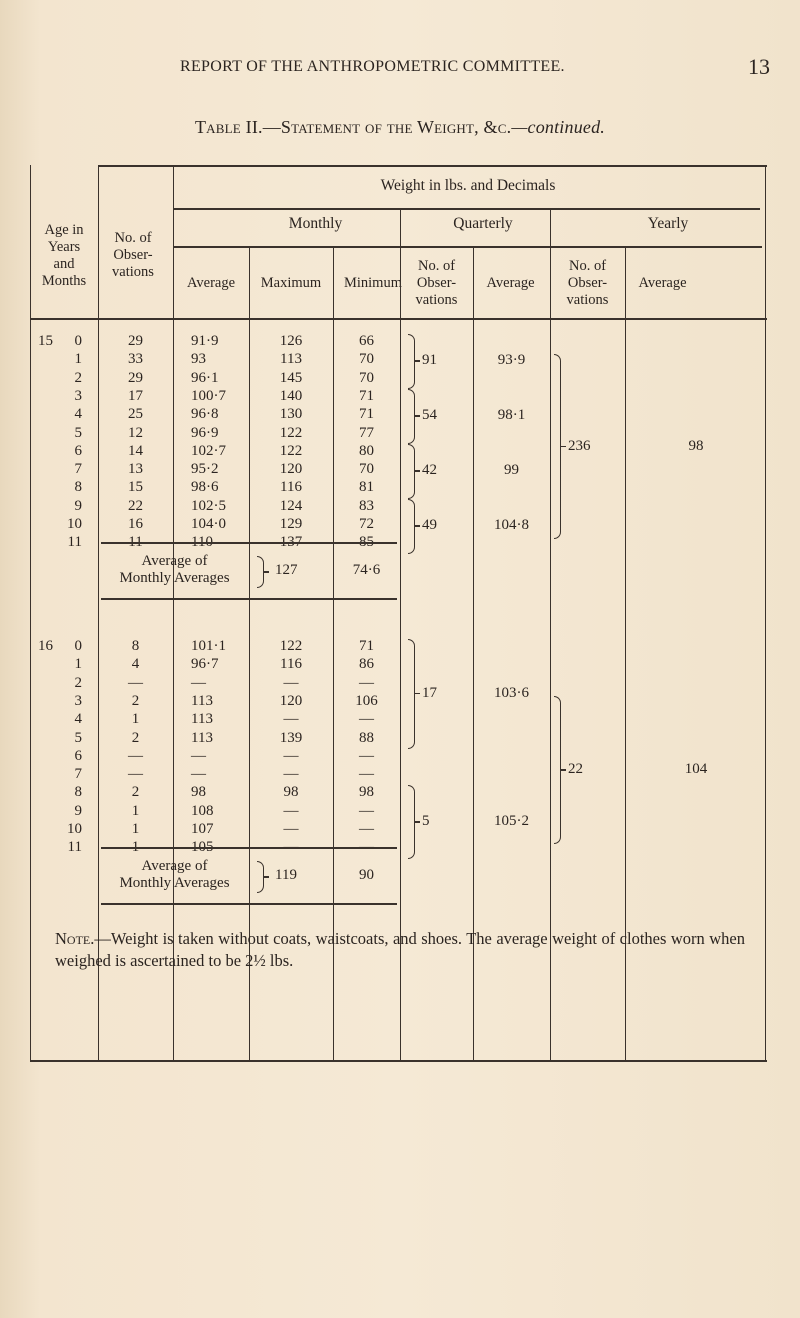 The height and width of the screenshot is (1318, 800). What do you see at coordinates (135, 450) in the screenshot?
I see `observations-cell: 14` at bounding box center [135, 450].